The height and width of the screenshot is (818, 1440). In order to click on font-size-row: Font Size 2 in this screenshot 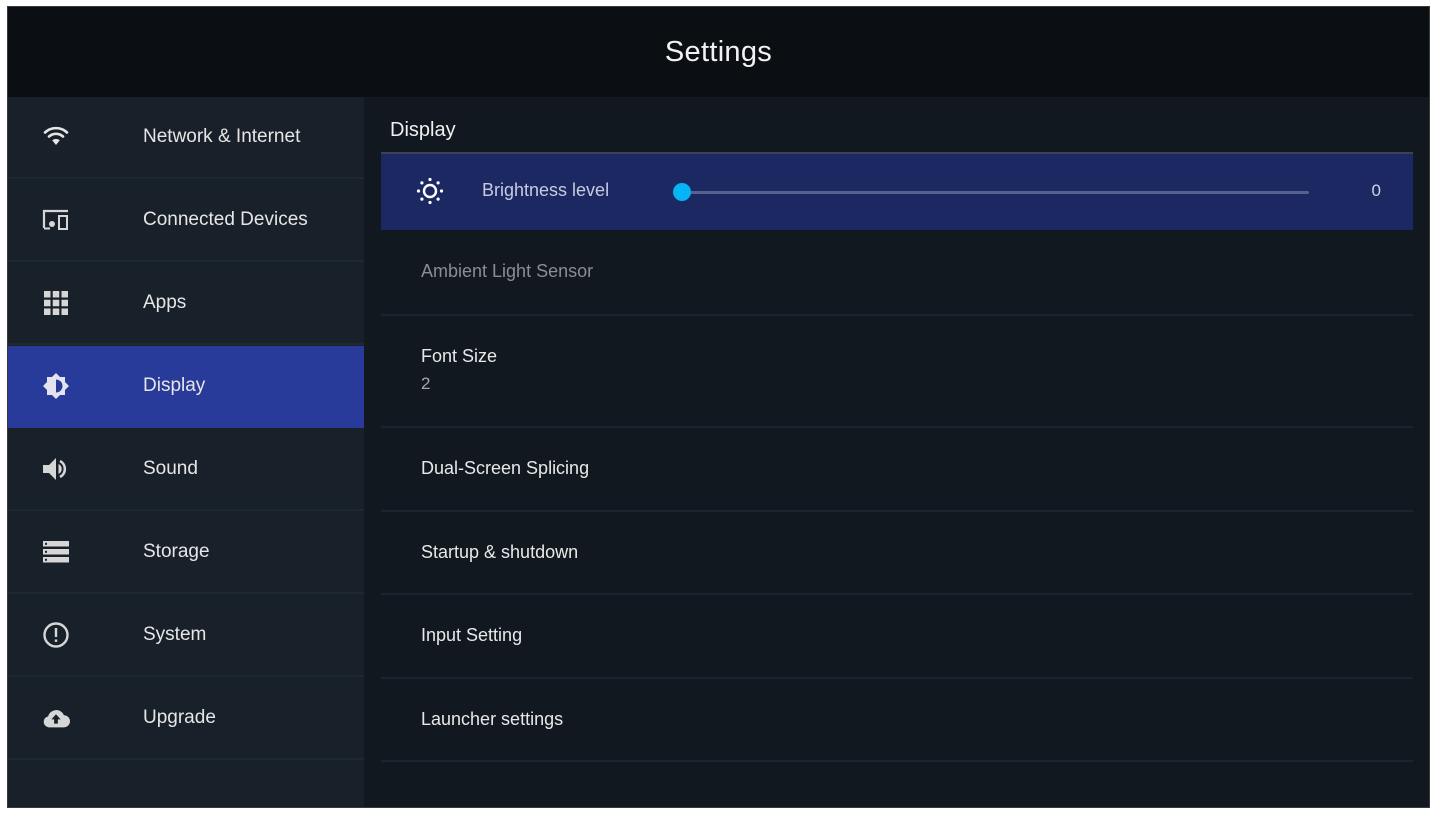, I will do `click(897, 372)`.